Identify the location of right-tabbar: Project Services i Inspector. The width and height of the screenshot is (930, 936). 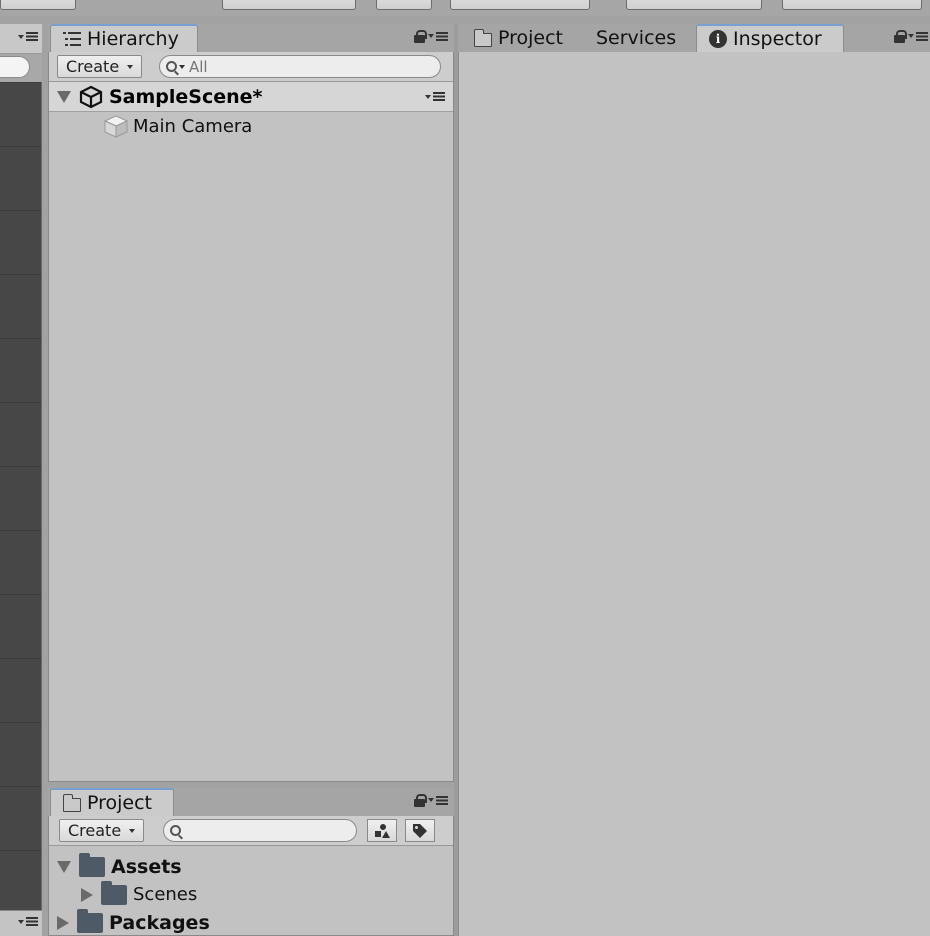
(694, 38).